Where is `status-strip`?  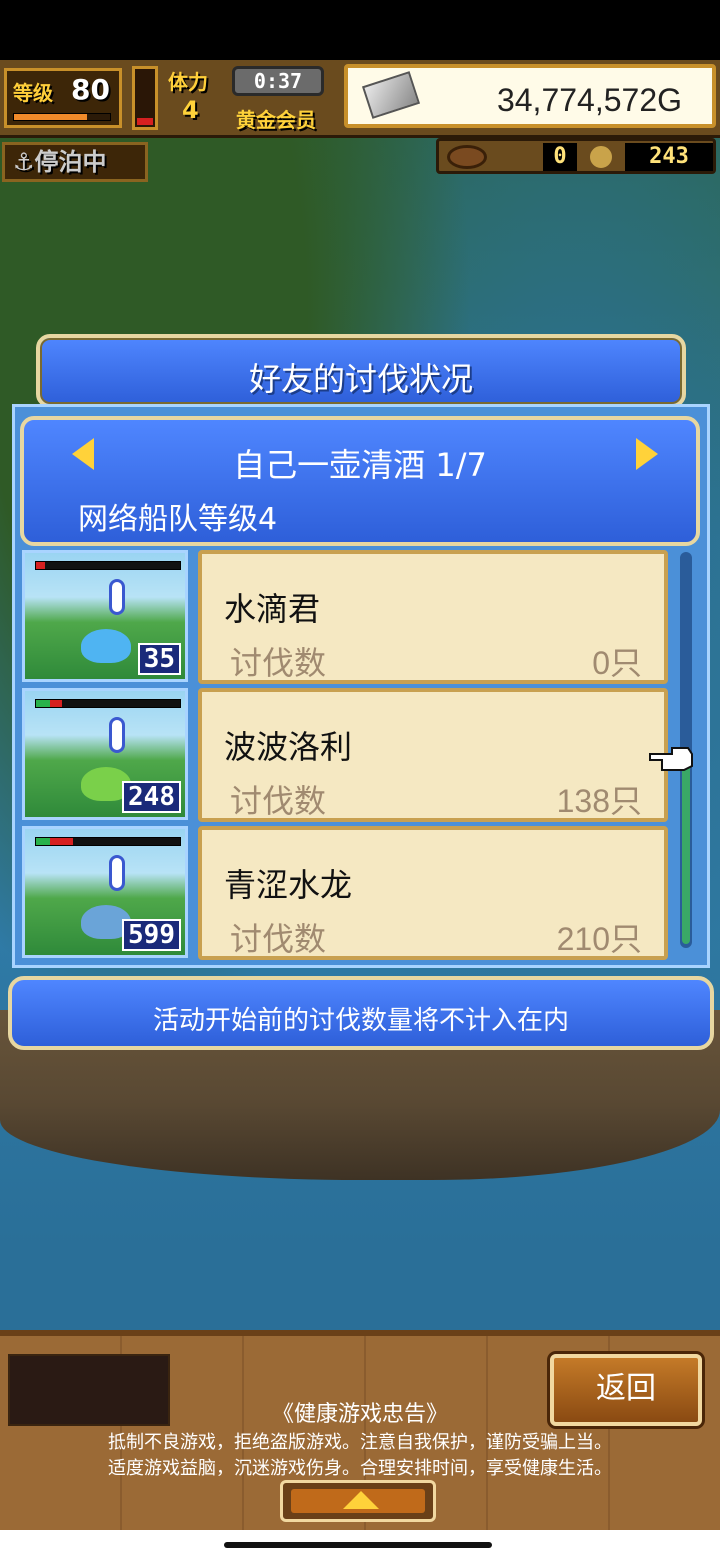
status-strip is located at coordinates (360, 30).